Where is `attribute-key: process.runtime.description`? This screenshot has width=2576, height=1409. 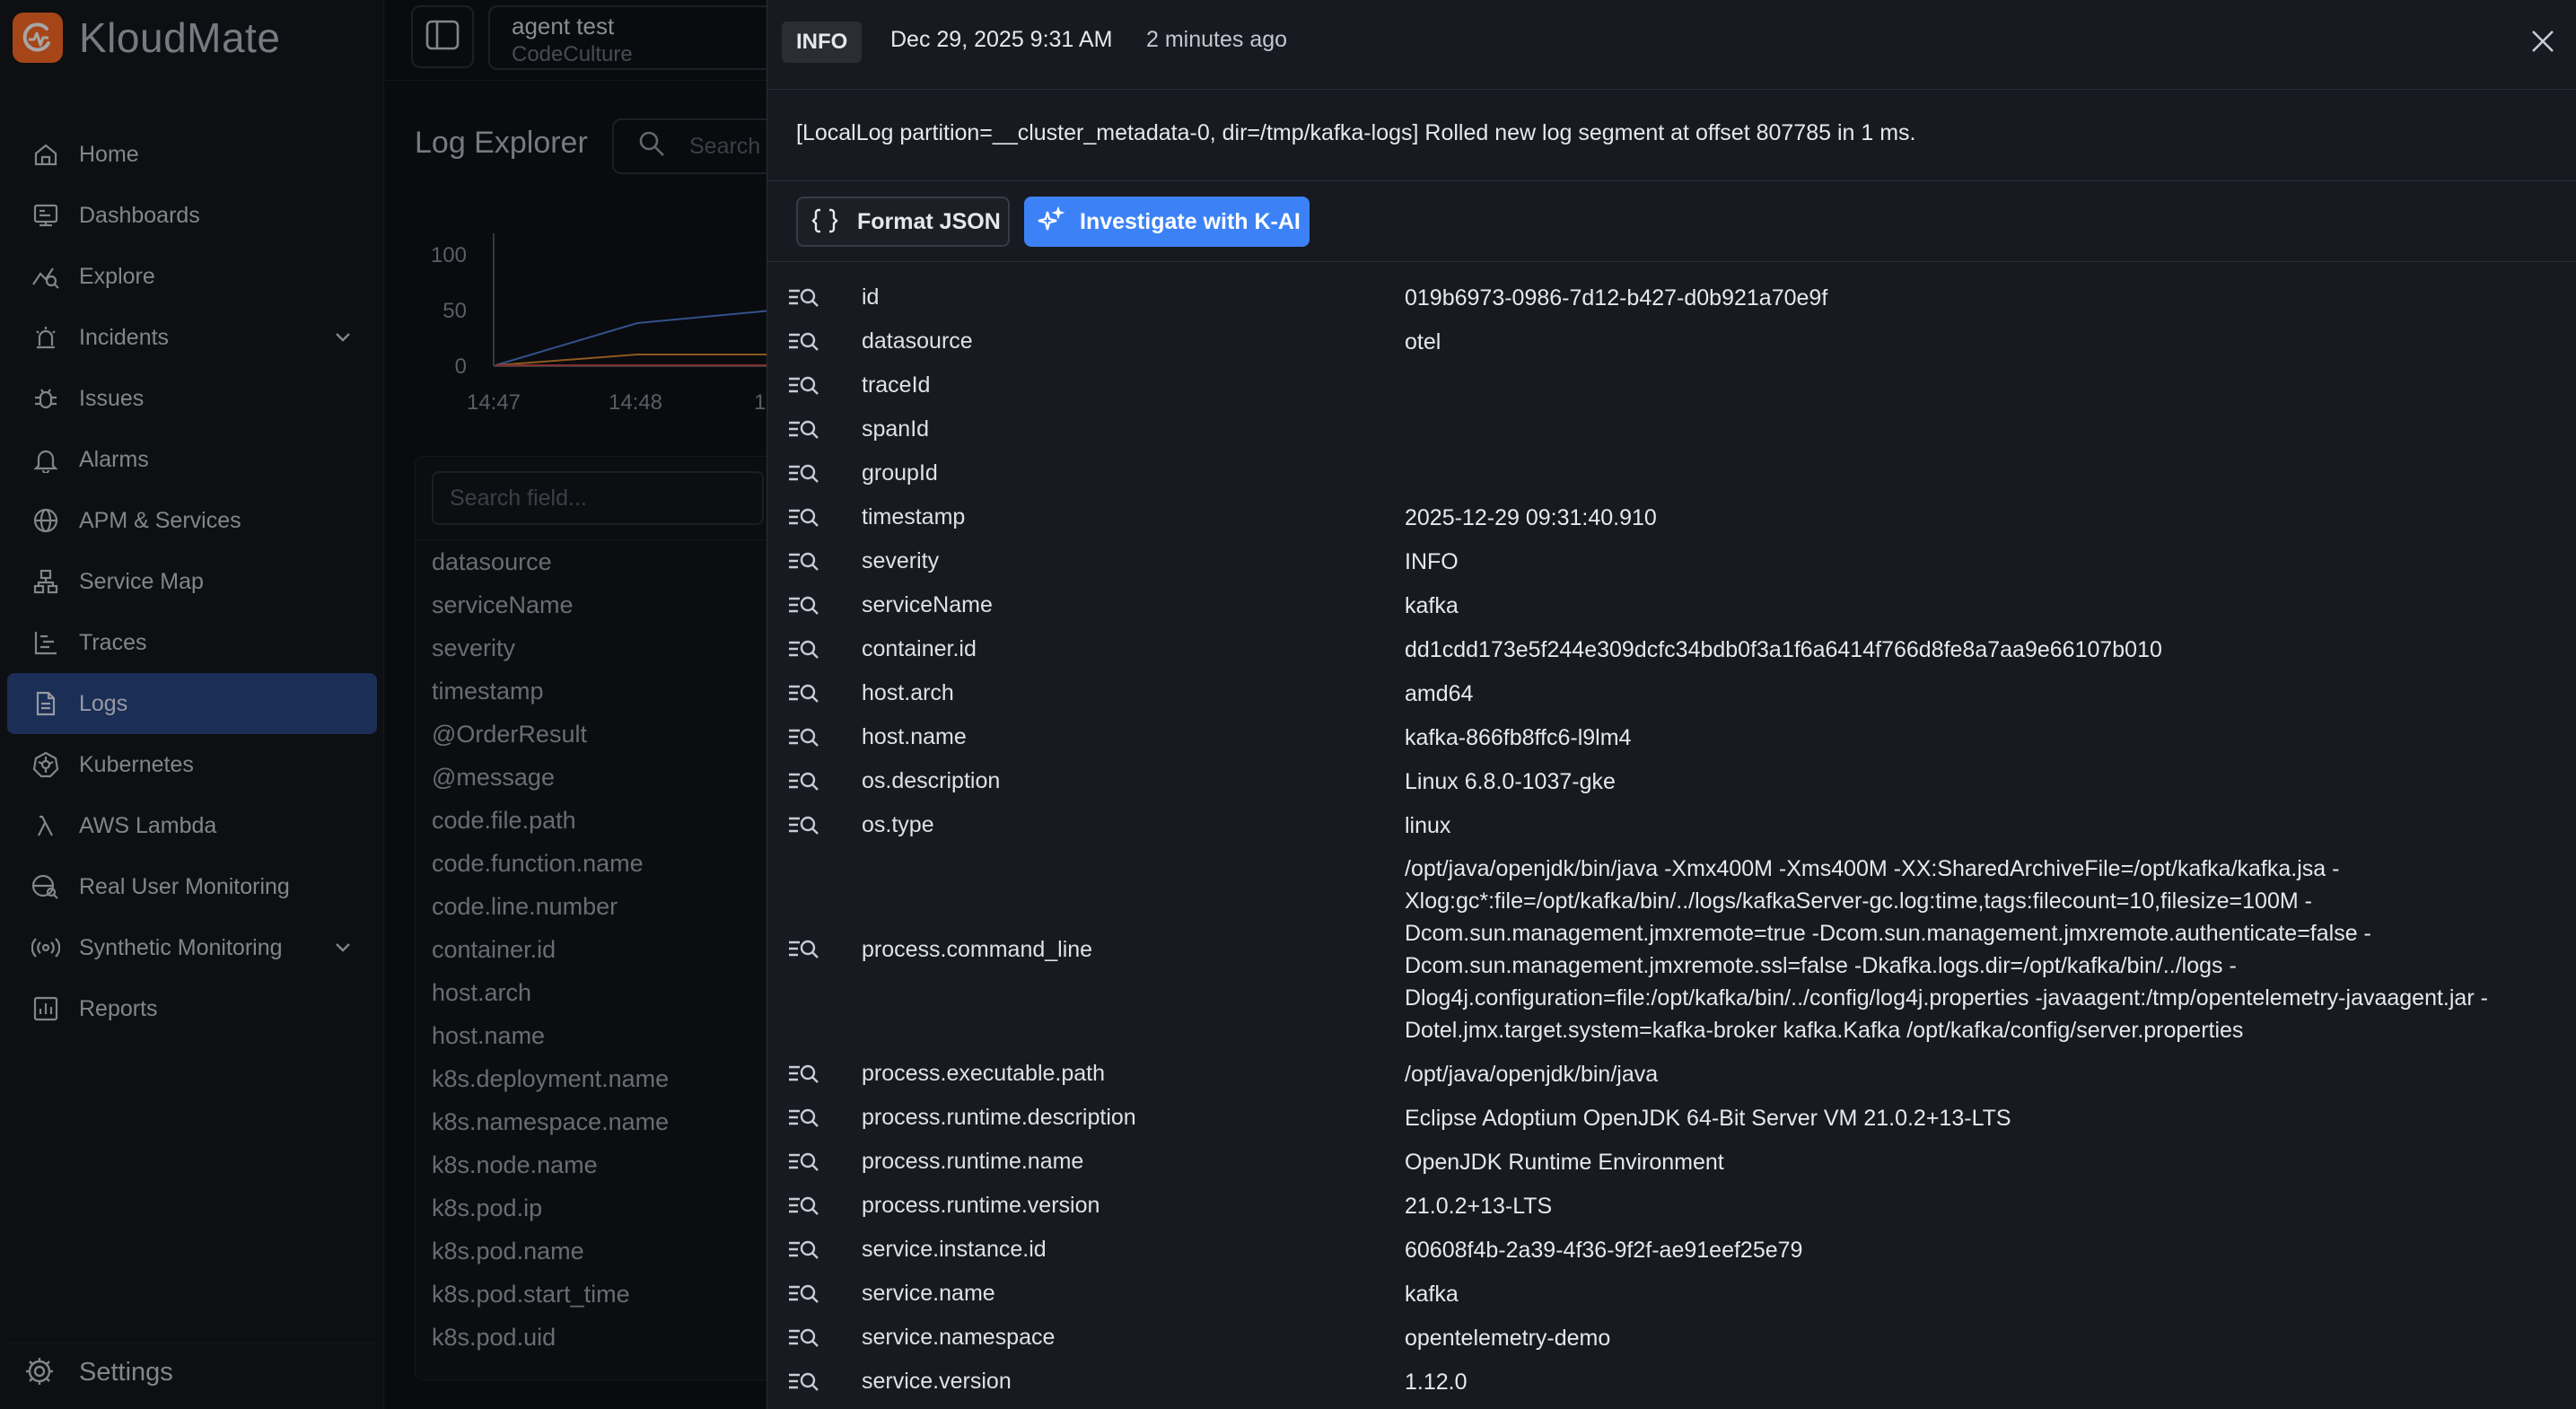 attribute-key: process.runtime.description is located at coordinates (999, 1117).